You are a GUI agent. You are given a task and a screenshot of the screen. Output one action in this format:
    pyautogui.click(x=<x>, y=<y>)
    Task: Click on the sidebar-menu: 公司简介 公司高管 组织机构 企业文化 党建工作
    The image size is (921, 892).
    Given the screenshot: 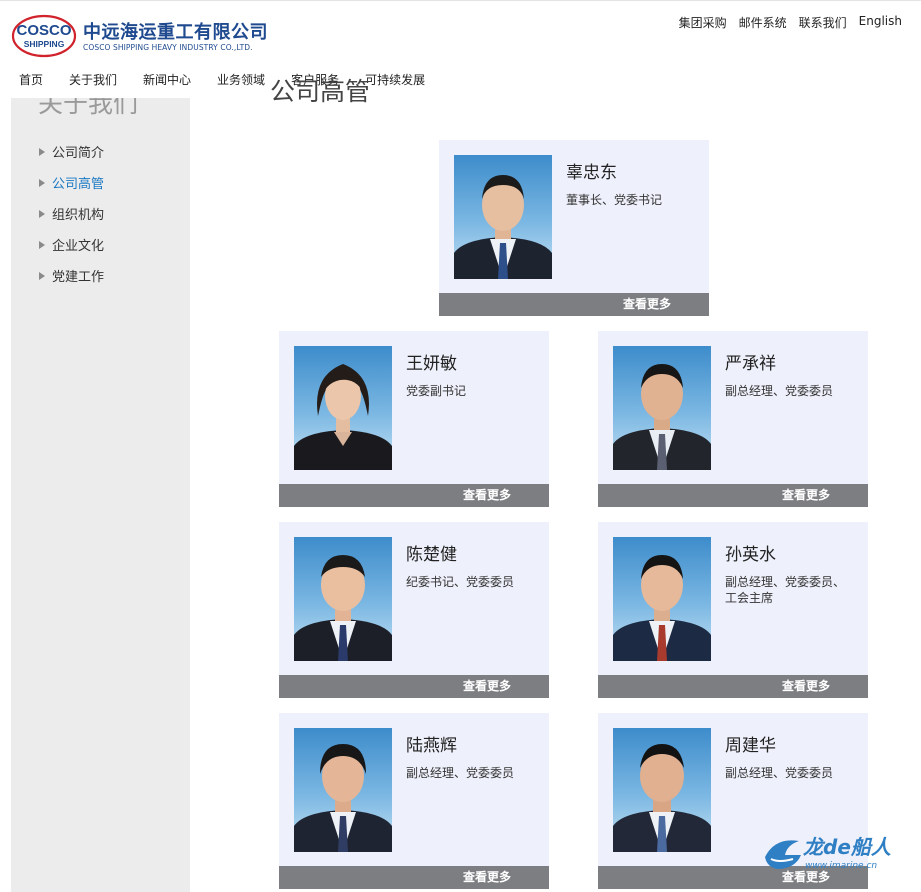 What is the action you would take?
    pyautogui.click(x=71, y=213)
    